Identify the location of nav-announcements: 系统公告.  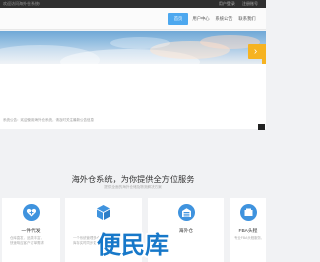
(224, 19).